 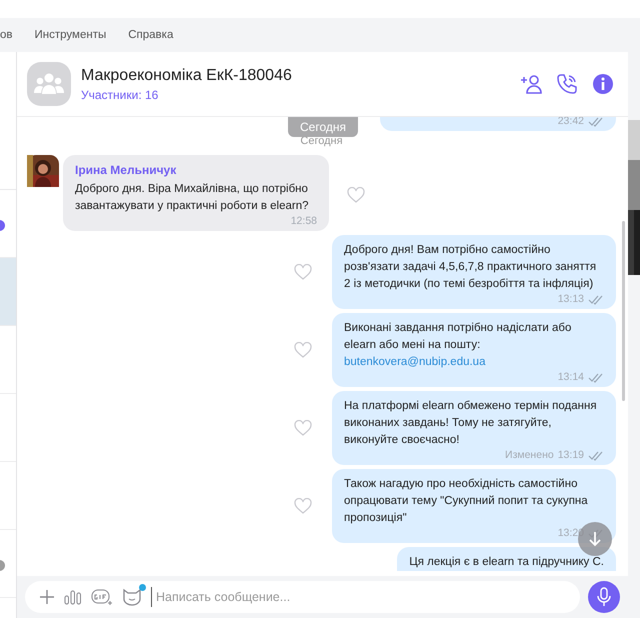 I want to click on edited-label: Изменено, so click(x=529, y=455).